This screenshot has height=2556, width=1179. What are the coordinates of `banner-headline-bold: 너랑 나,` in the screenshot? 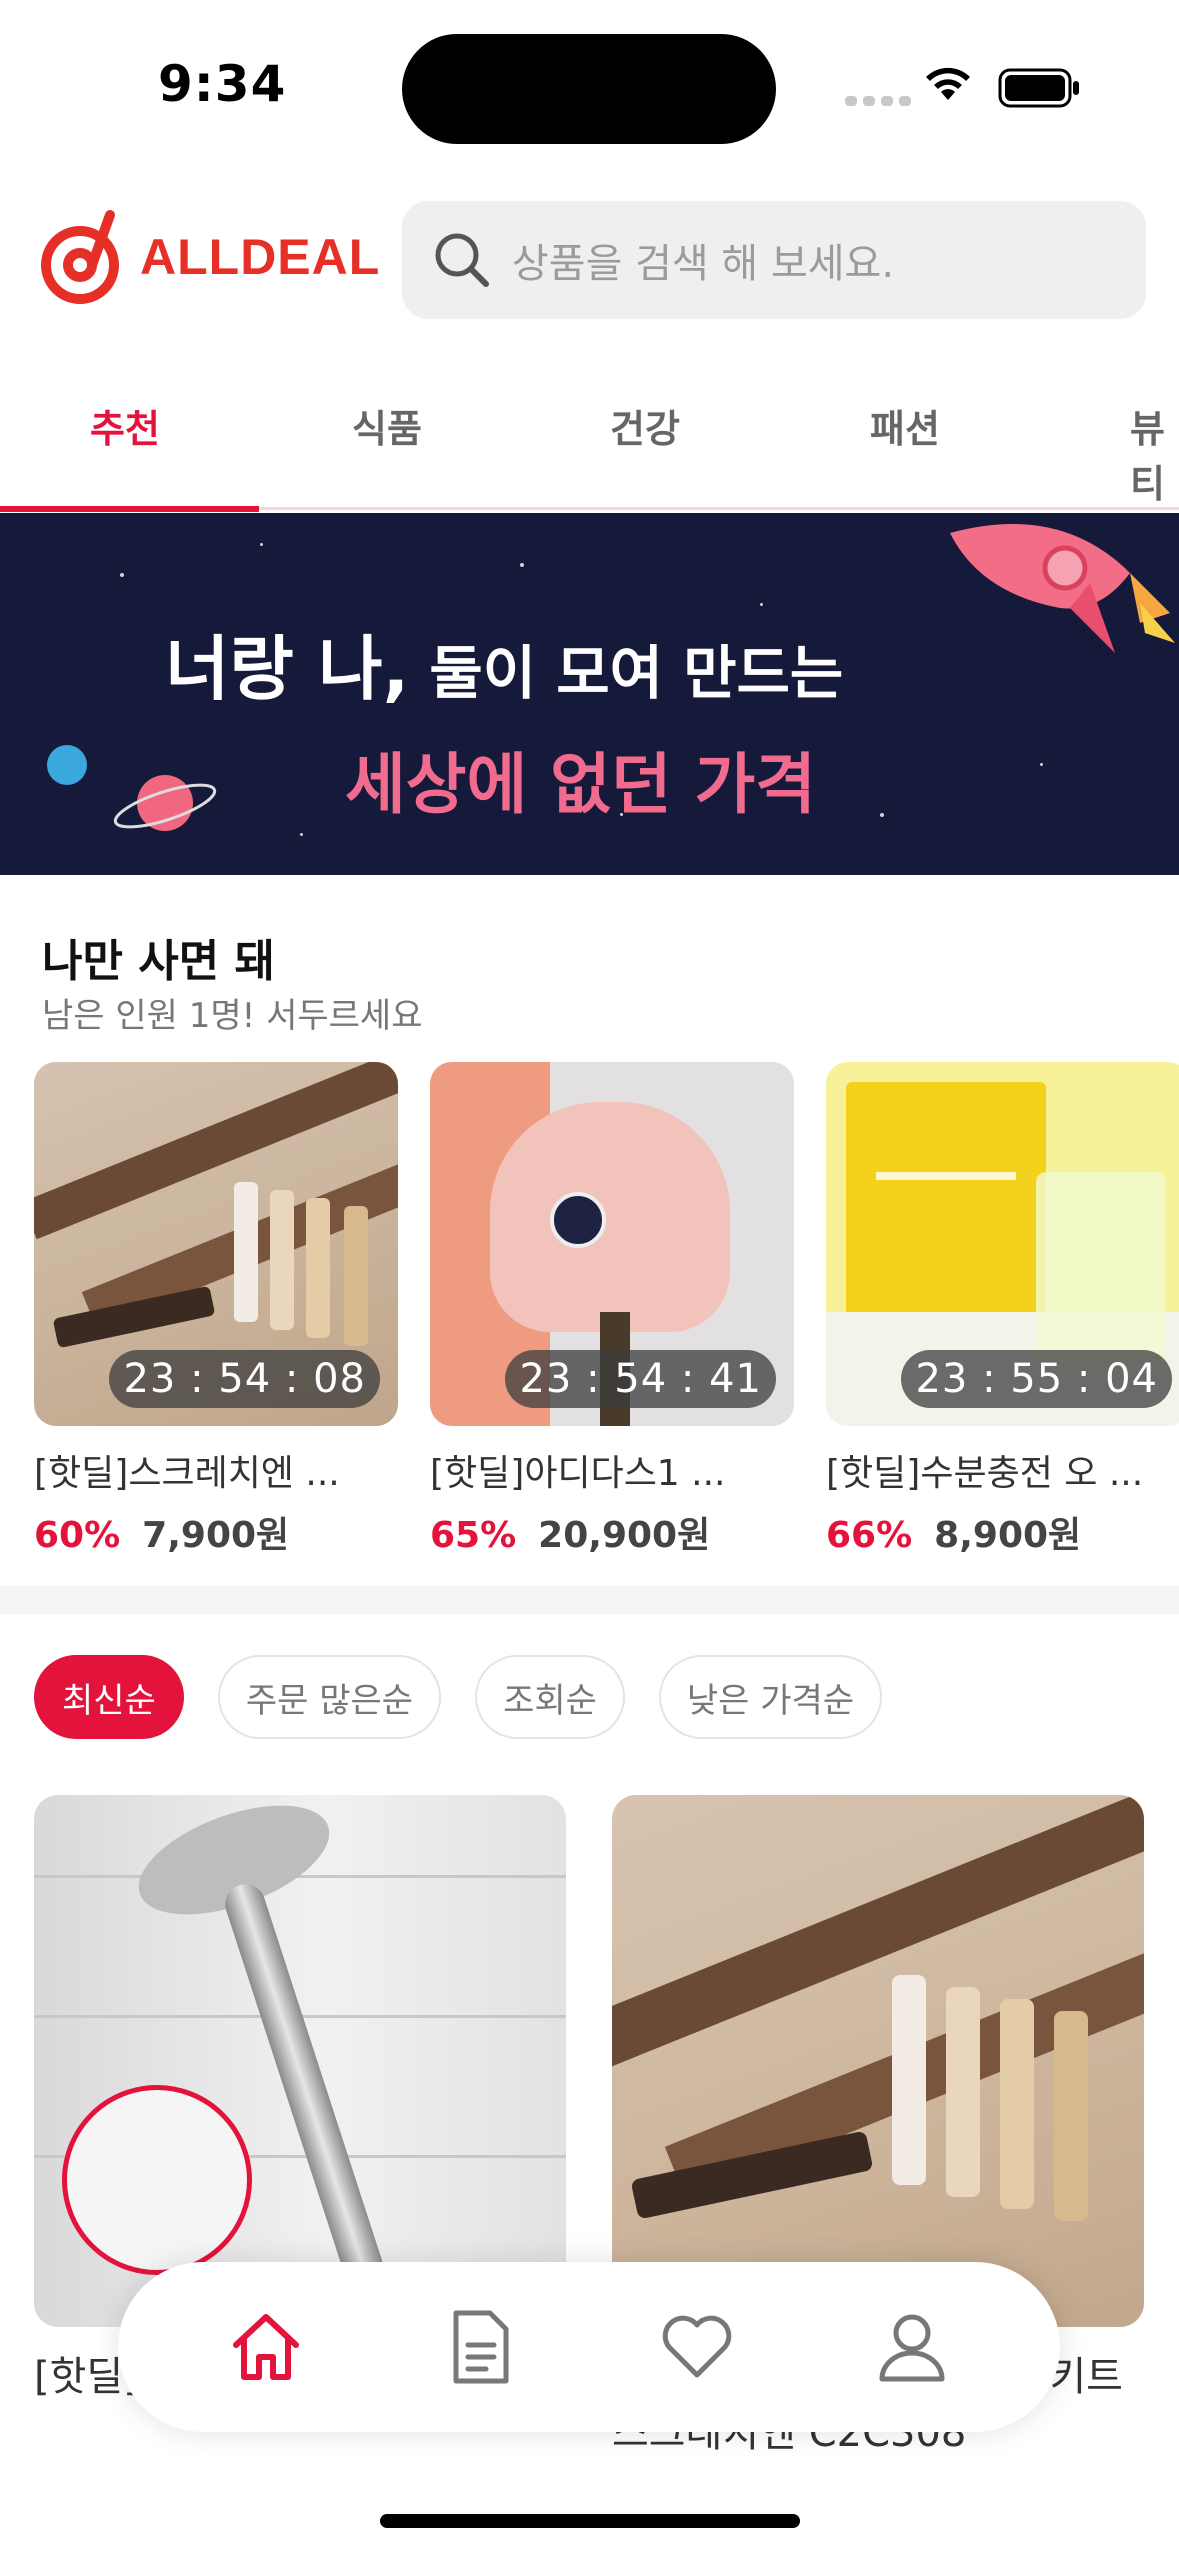 It's located at (287, 669).